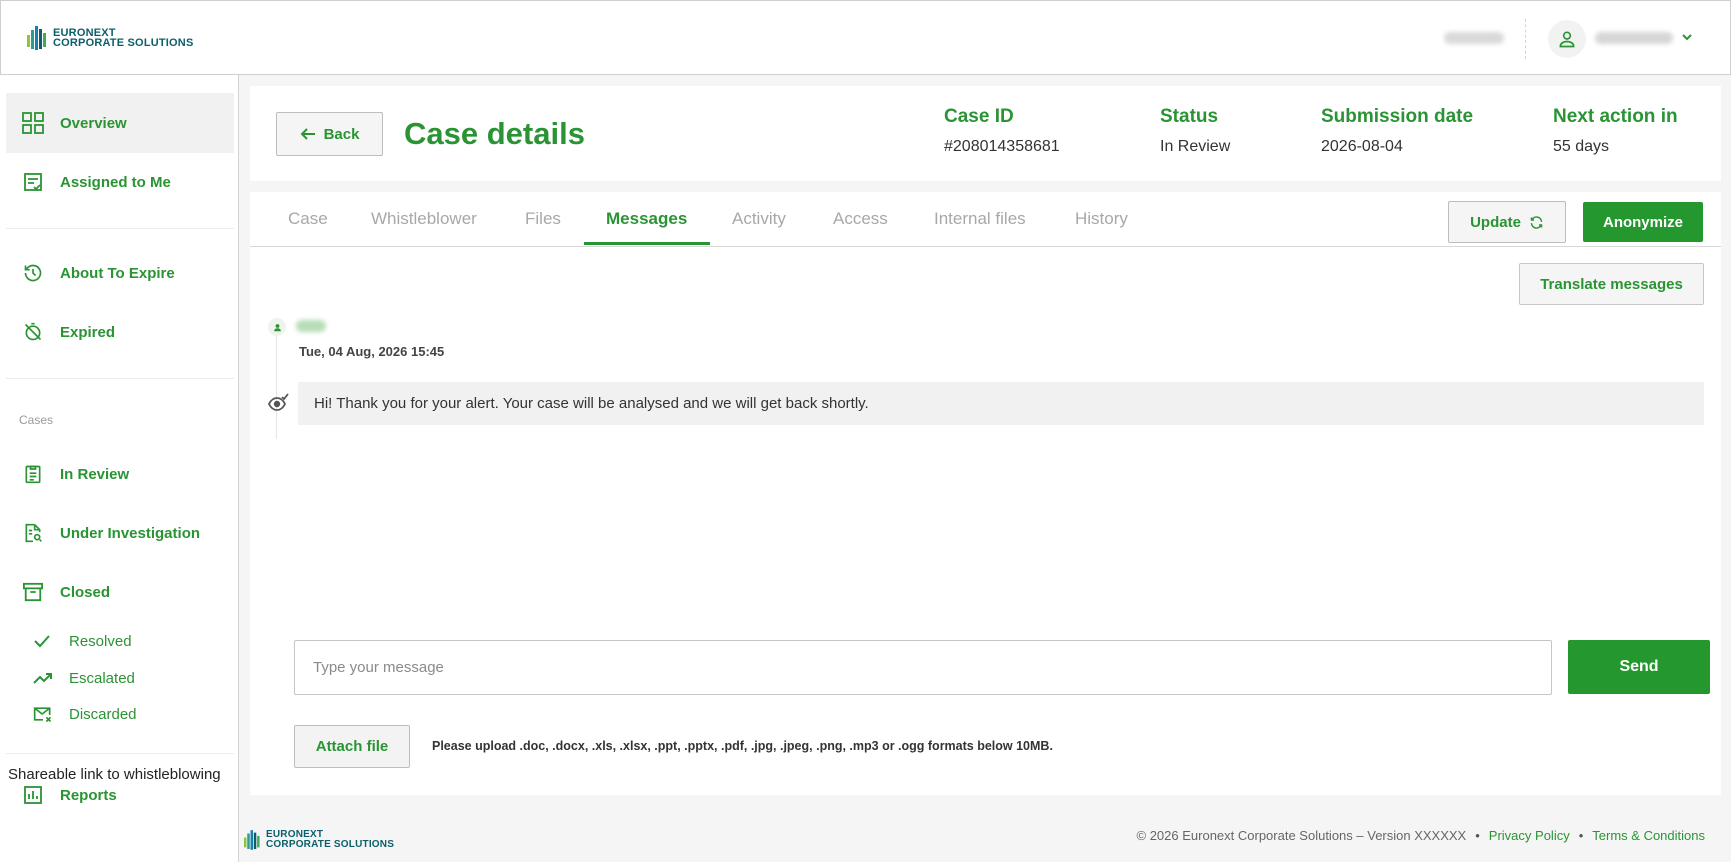  Describe the element at coordinates (33, 533) in the screenshot. I see `document-search-icon` at that location.